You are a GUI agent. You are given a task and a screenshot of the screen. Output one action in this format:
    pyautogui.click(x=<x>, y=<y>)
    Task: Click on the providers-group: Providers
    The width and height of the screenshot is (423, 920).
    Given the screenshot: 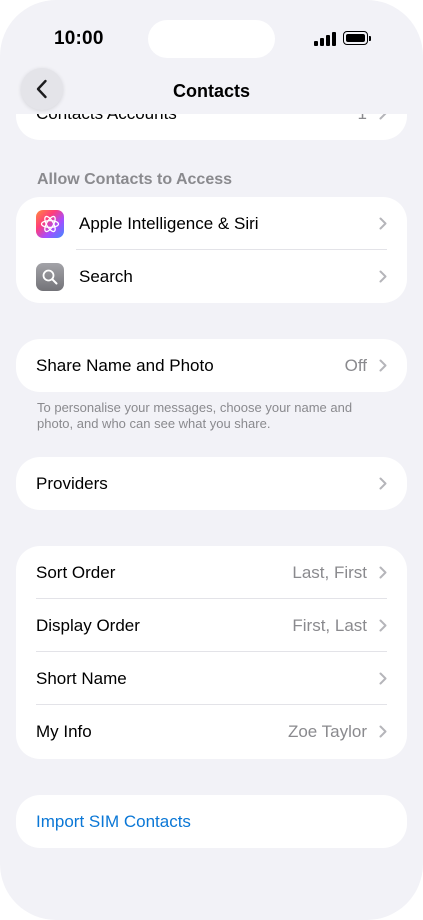 What is the action you would take?
    pyautogui.click(x=211, y=483)
    